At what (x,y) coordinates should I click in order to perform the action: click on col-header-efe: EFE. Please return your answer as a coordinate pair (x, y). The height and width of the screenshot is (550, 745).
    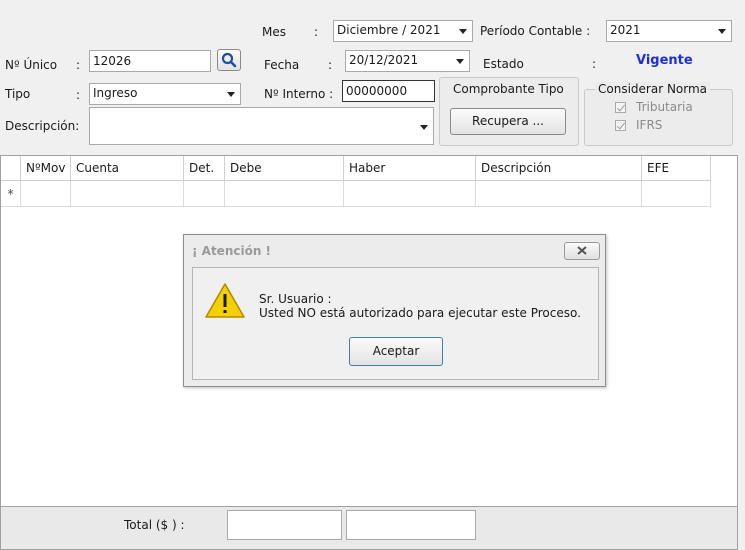
    Looking at the image, I should click on (676, 168).